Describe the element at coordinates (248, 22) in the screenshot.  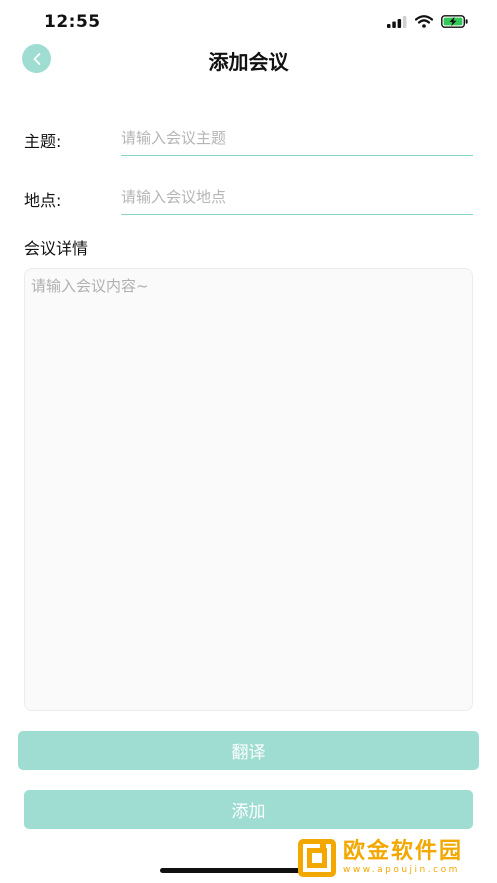
I see `status-bar: 12:55` at that location.